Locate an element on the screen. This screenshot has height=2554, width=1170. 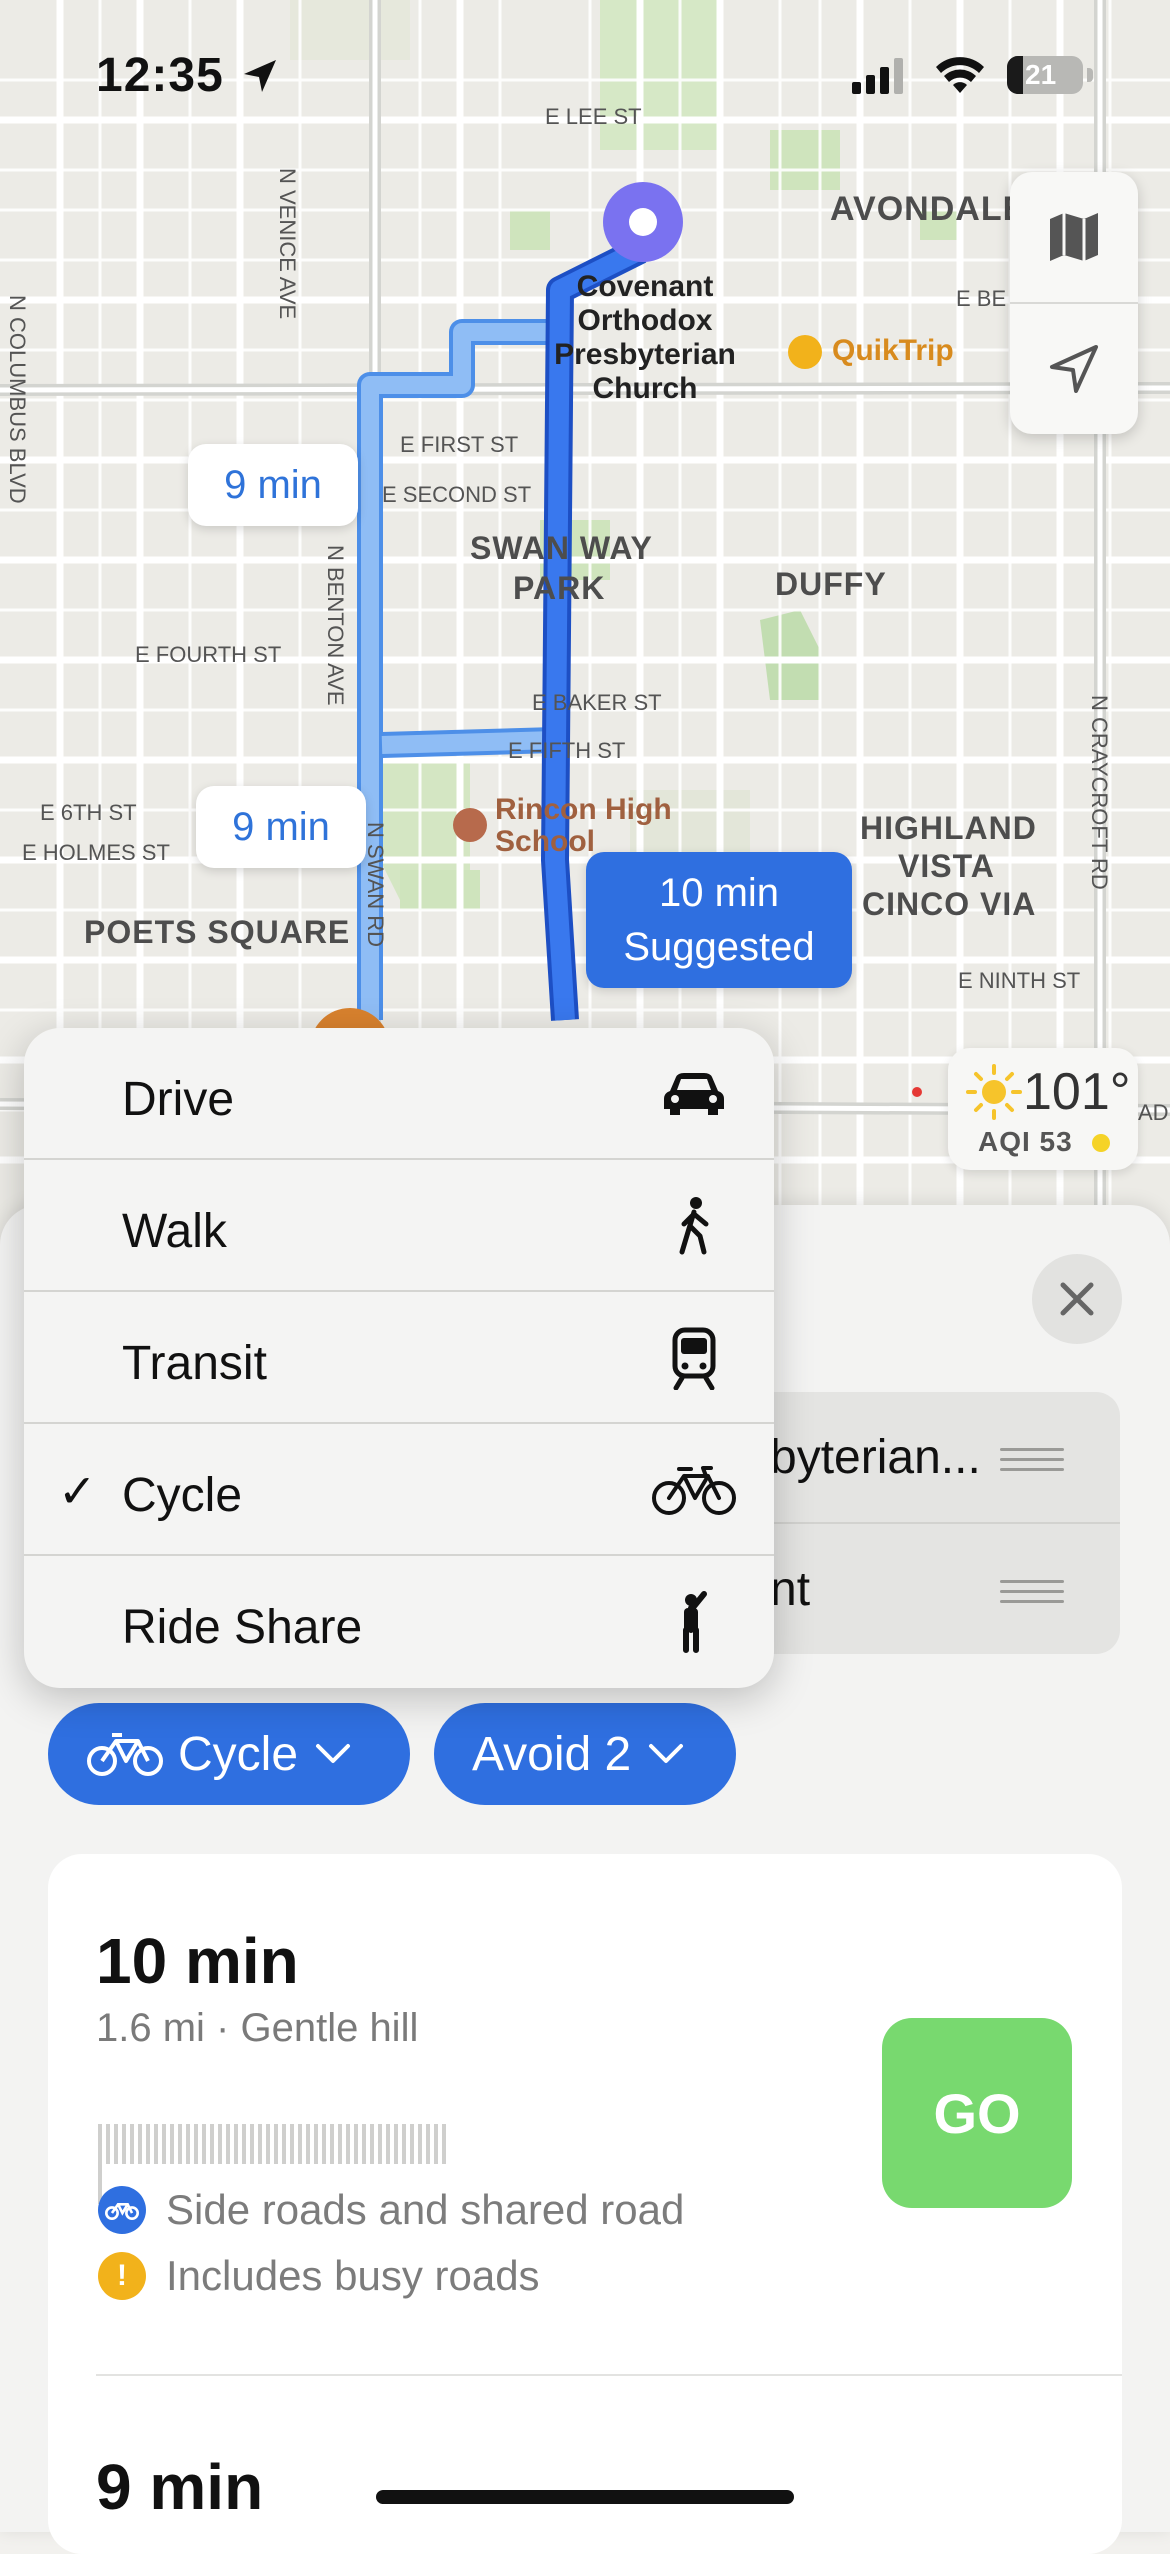
area-label: PARK is located at coordinates (559, 588).